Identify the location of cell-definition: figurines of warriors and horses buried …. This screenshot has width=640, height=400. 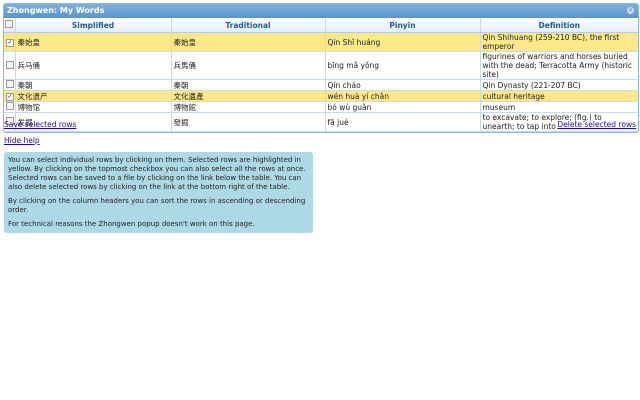
(559, 65).